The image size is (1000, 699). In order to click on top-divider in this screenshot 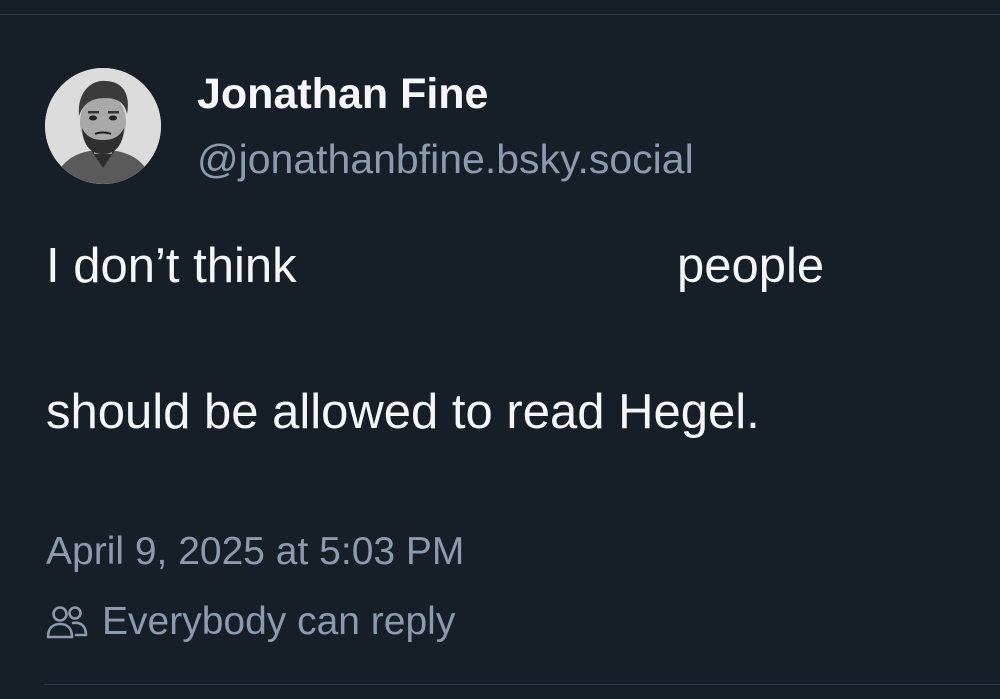, I will do `click(500, 14)`.